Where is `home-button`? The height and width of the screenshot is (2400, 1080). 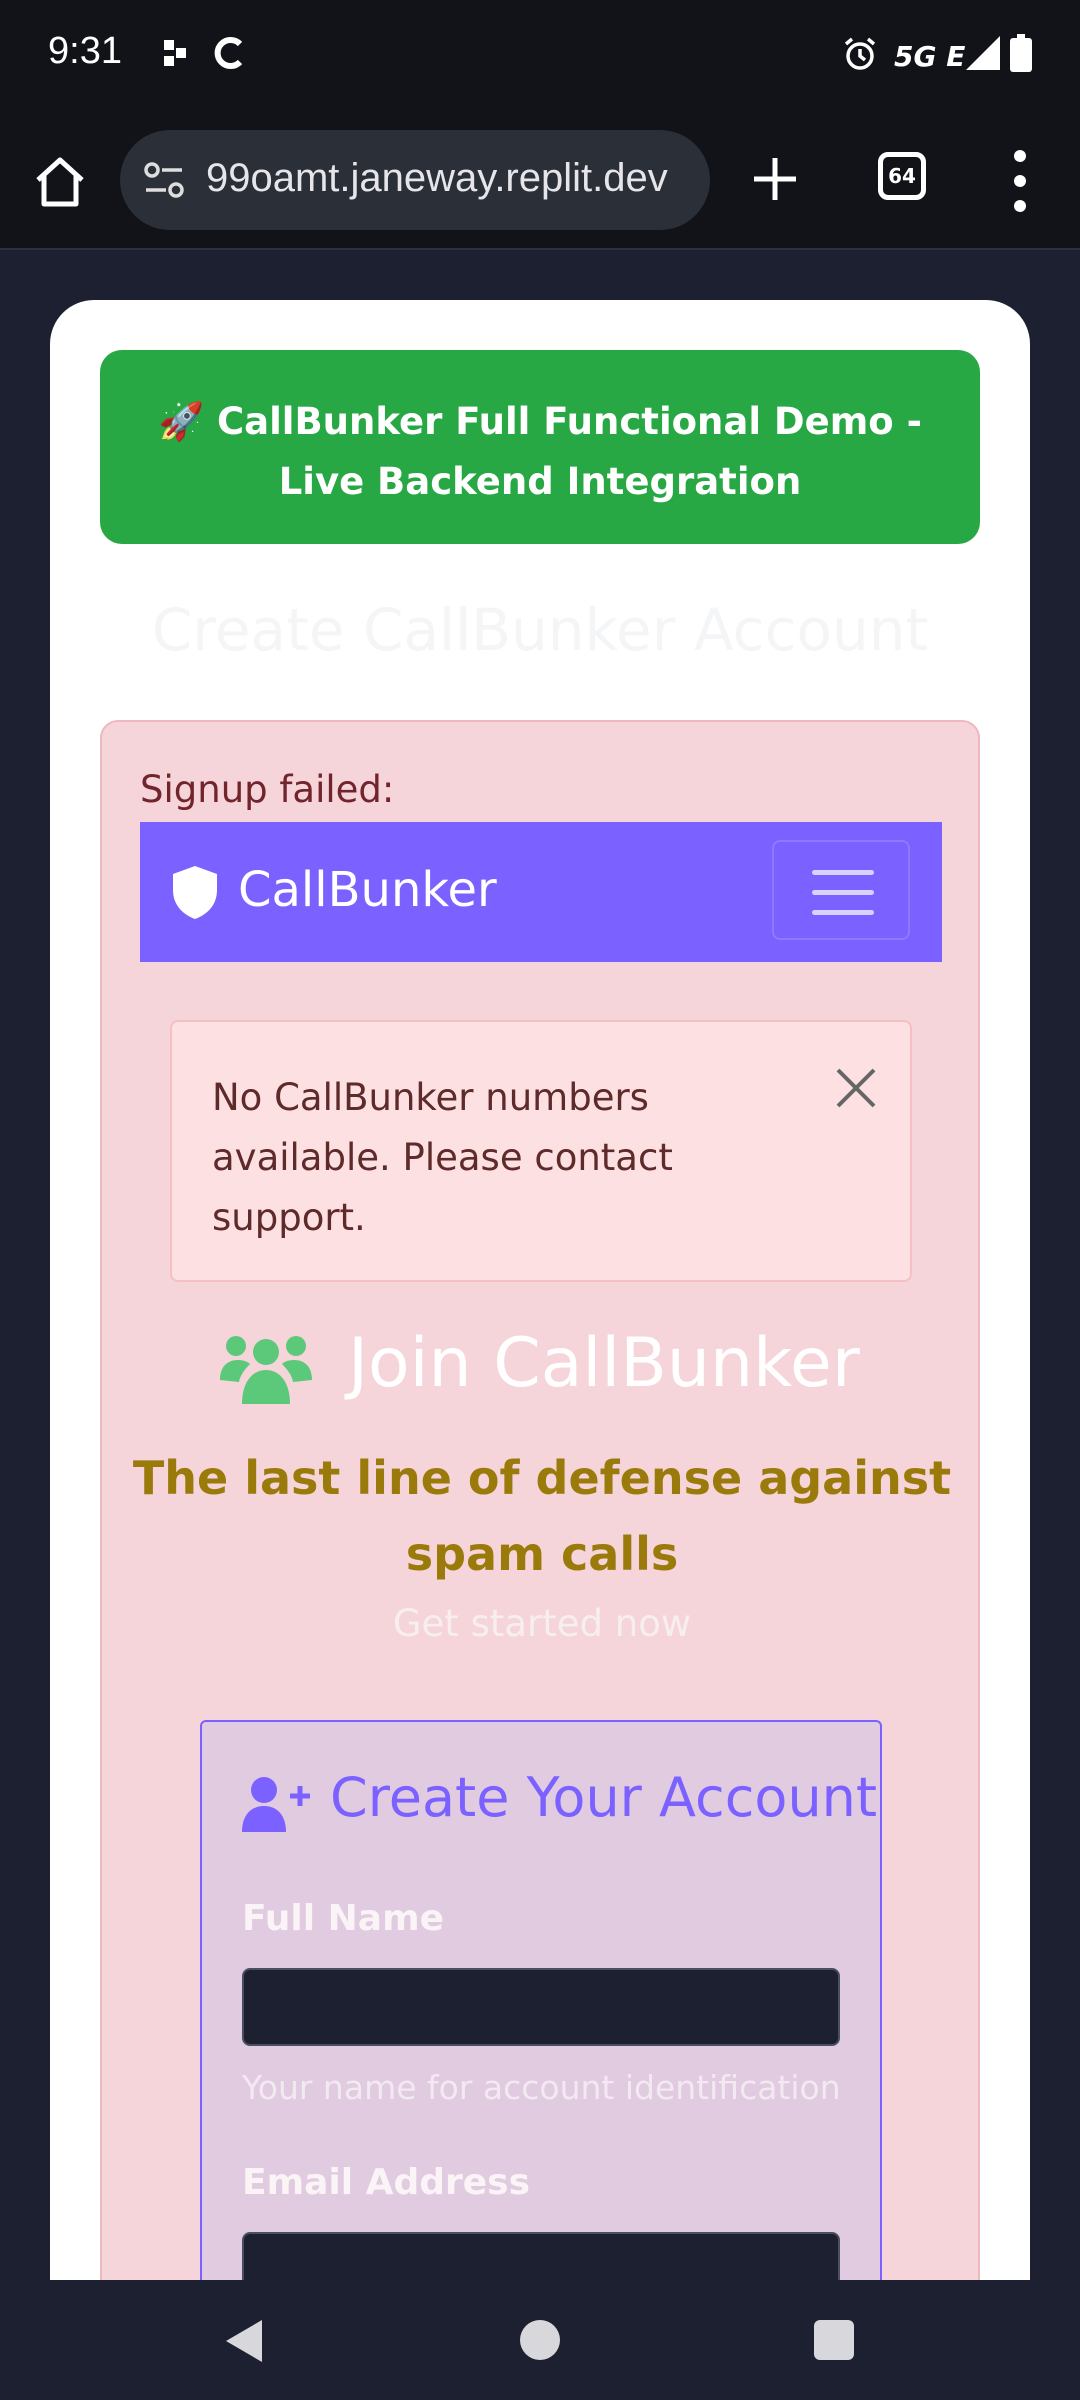
home-button is located at coordinates (540, 2340).